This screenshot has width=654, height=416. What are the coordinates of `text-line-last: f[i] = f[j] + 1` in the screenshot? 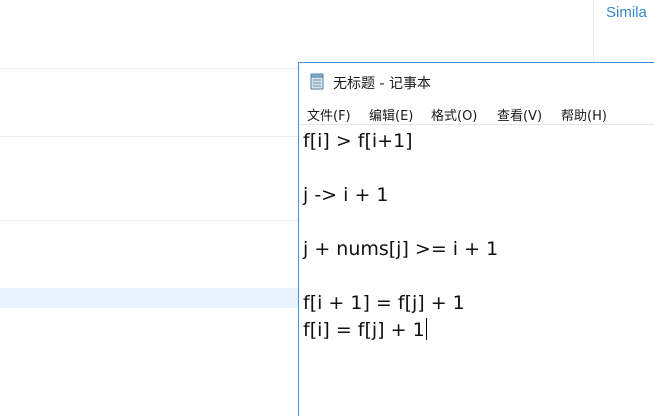 It's located at (365, 330).